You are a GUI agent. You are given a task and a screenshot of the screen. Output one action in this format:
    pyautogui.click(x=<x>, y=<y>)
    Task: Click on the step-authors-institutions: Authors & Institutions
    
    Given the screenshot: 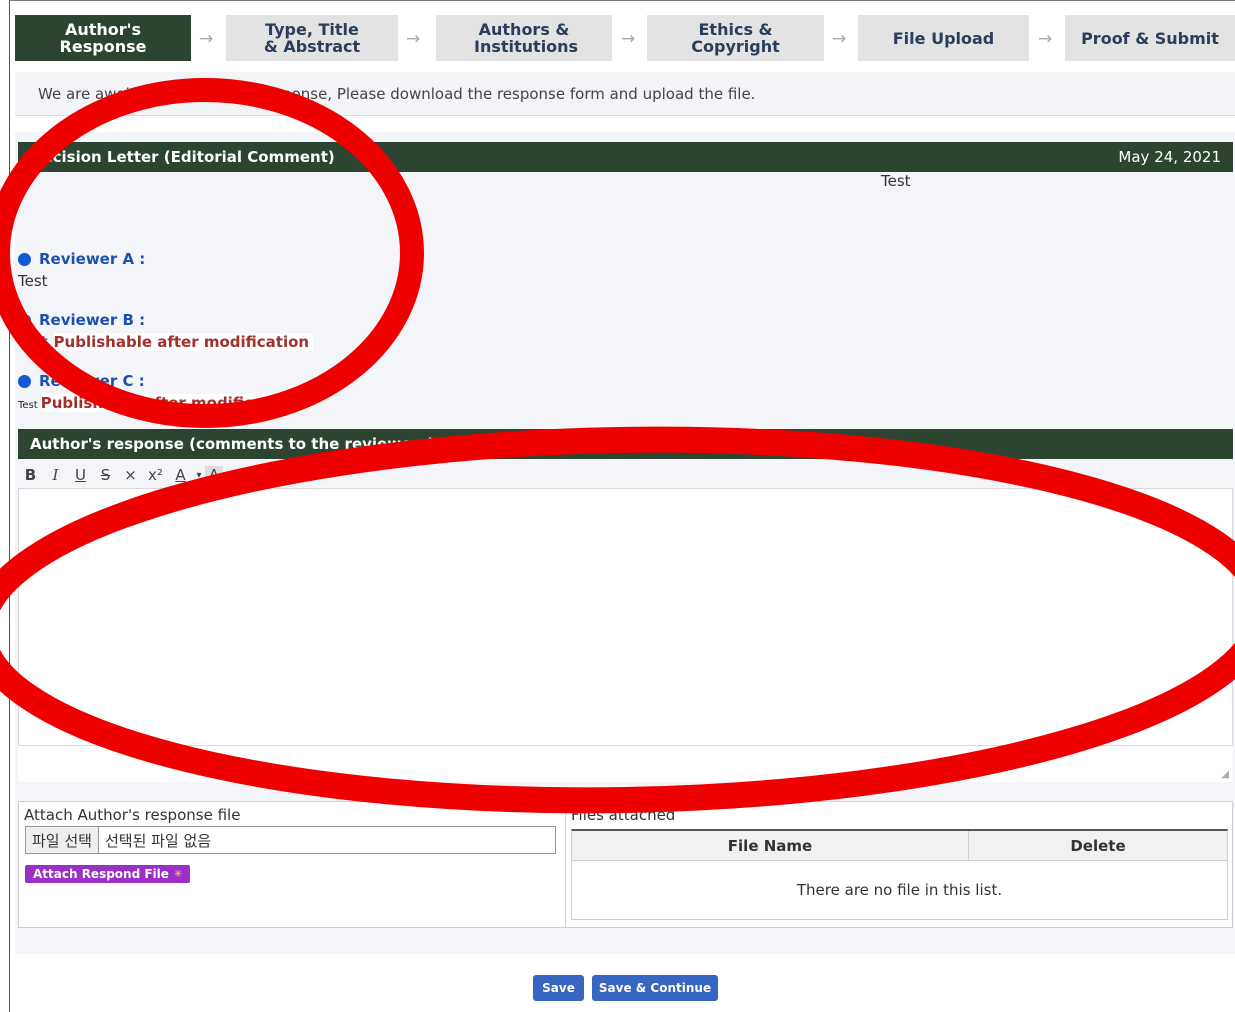 What is the action you would take?
    pyautogui.click(x=524, y=38)
    